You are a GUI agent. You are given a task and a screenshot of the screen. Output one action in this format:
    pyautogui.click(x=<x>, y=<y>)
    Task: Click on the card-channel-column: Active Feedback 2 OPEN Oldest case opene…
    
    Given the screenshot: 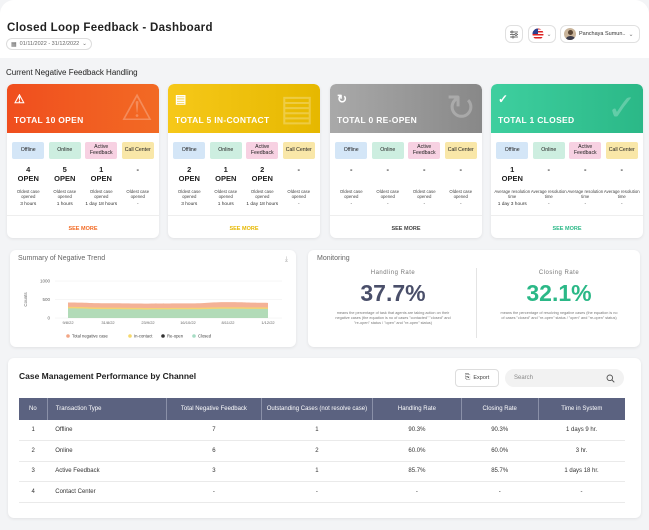 What is the action you would take?
    pyautogui.click(x=262, y=174)
    